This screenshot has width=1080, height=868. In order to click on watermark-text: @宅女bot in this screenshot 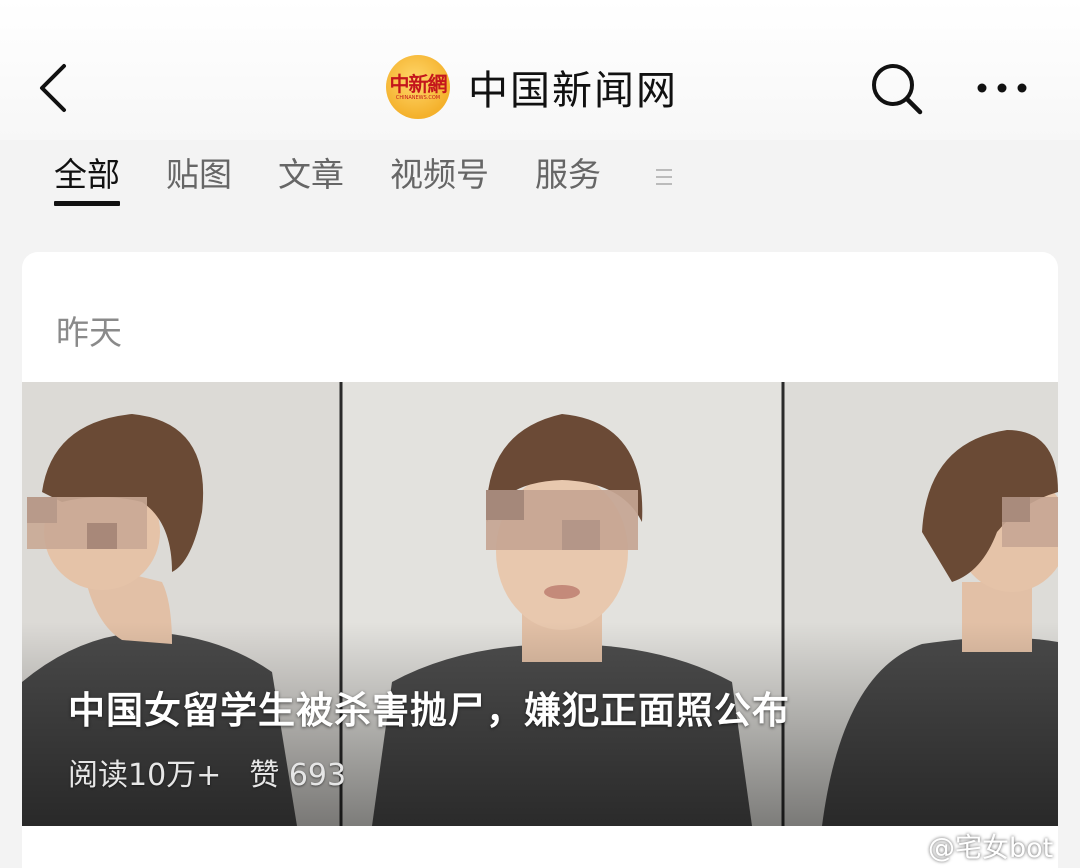, I will do `click(991, 848)`.